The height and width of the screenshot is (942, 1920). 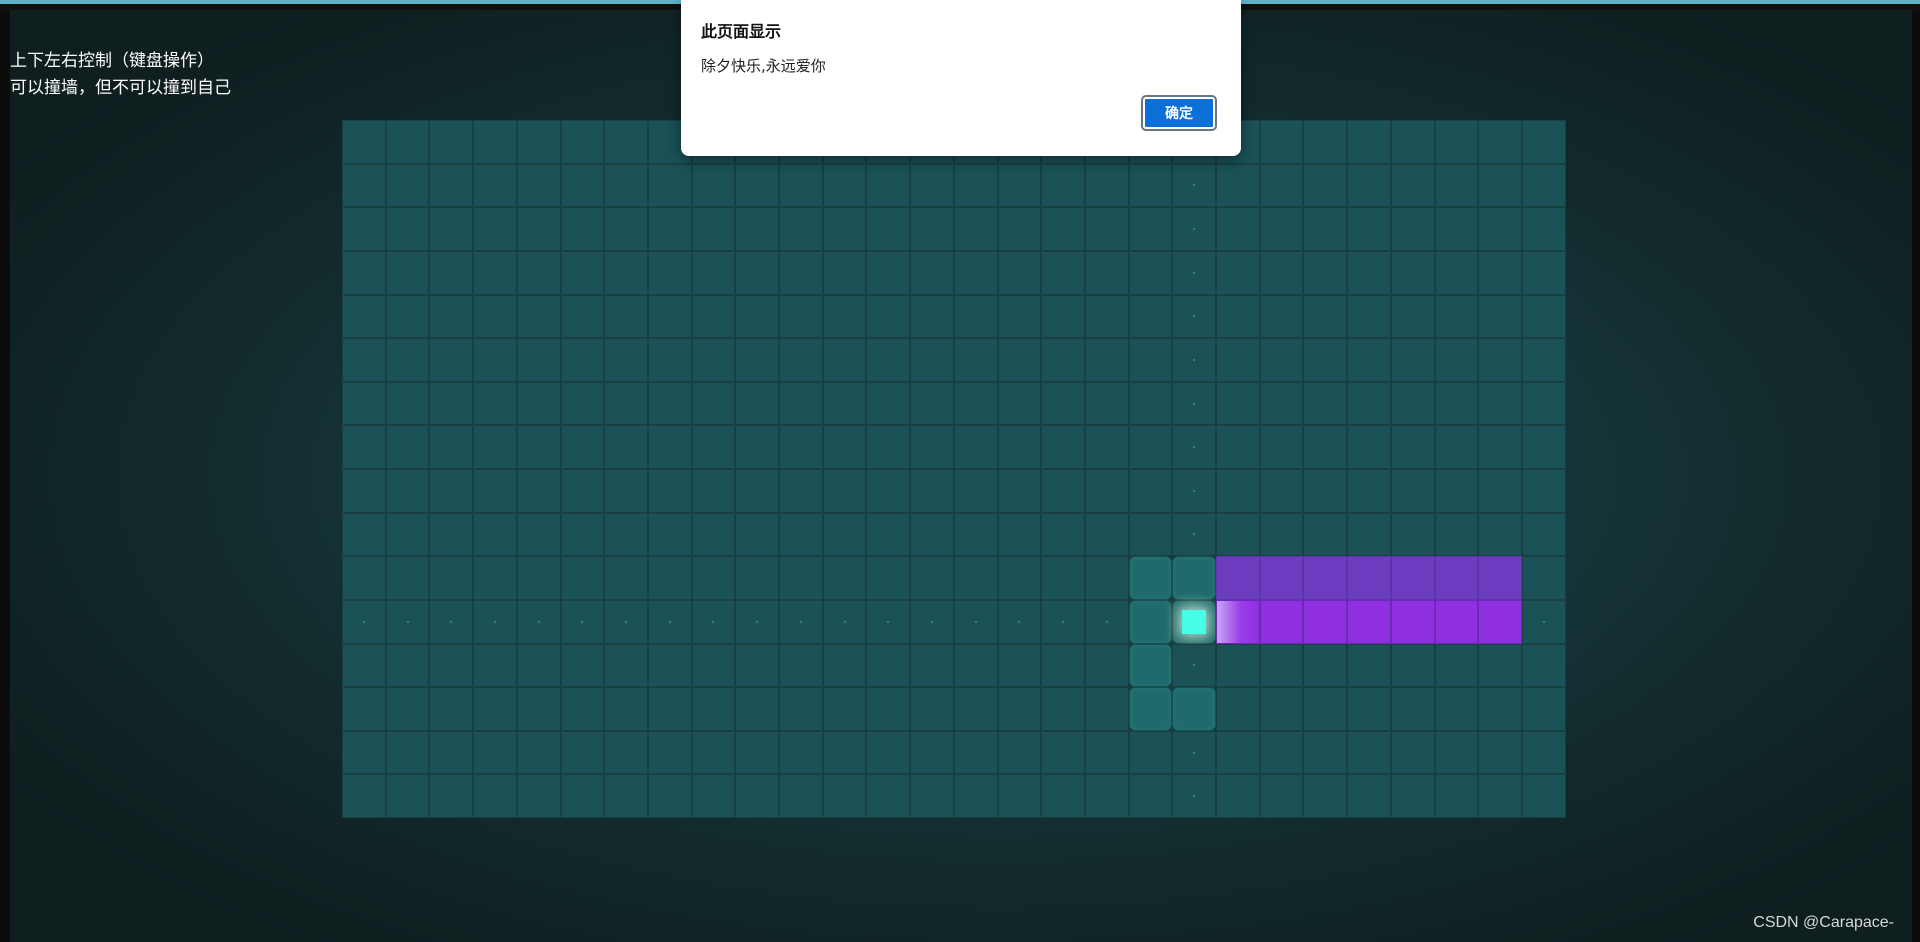 I want to click on instructions: 上下左右控制（键盘操作） 可以撞墙，但不可以撞到自己, so click(x=120, y=75).